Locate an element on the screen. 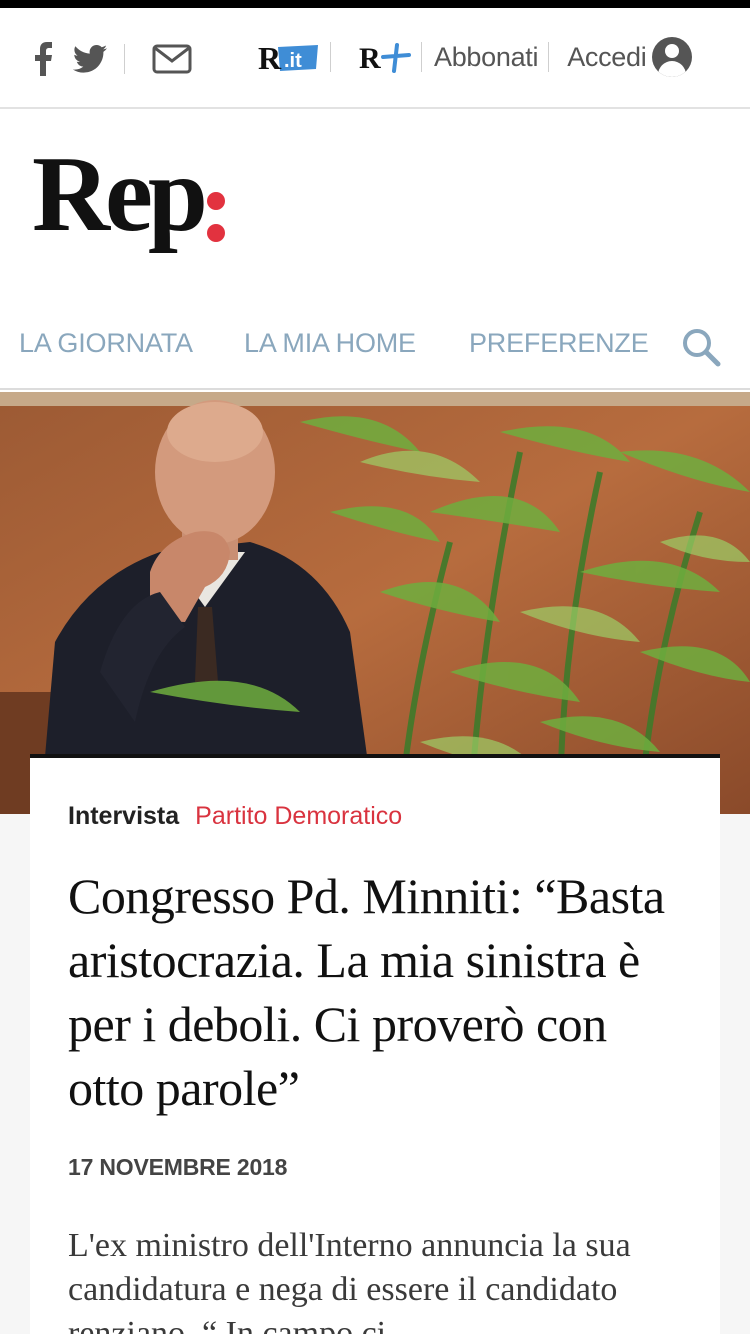 The height and width of the screenshot is (1334, 750). top-black-strip is located at coordinates (375, 4).